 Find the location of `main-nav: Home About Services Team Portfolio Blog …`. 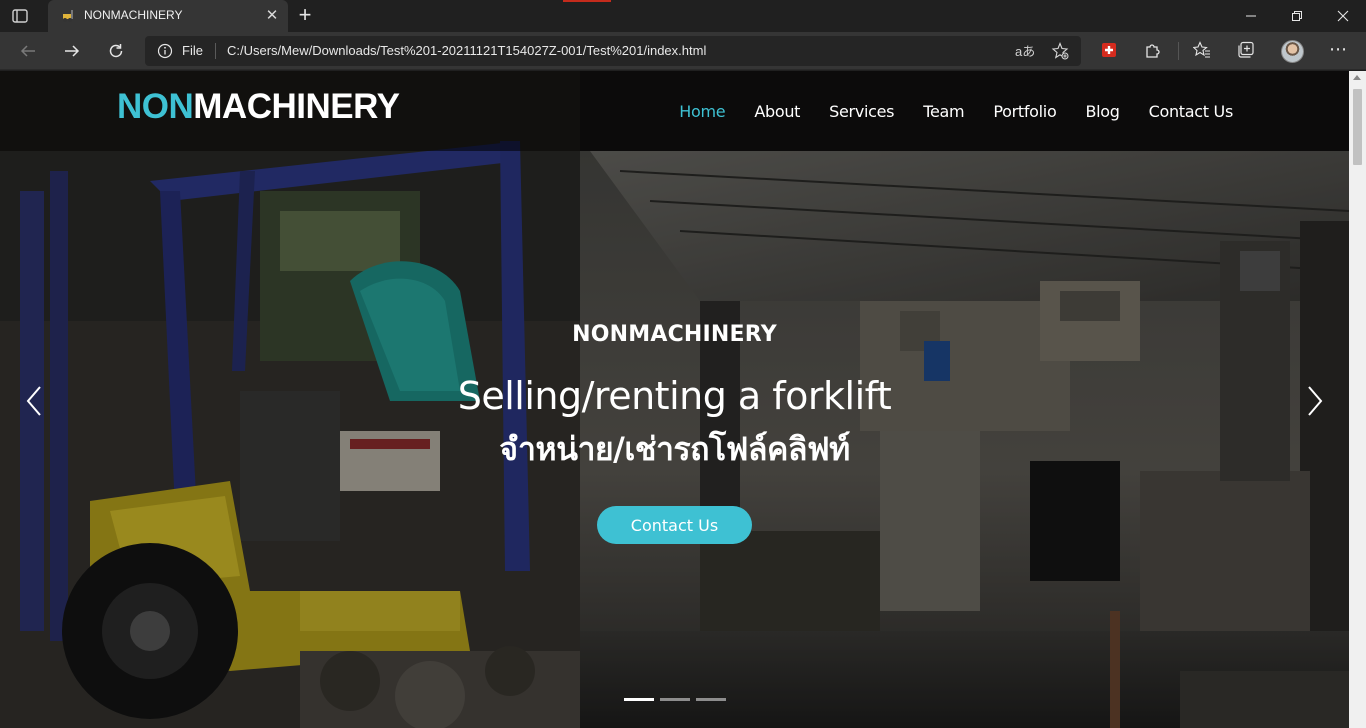

main-nav: Home About Services Team Portfolio Blog … is located at coordinates (956, 111).